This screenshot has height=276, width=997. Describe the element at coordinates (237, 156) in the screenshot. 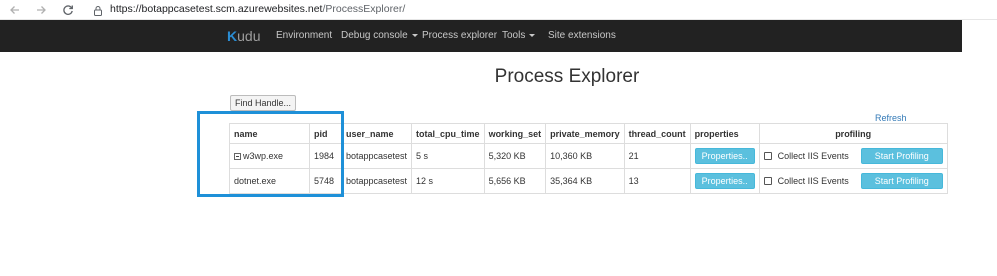

I see `collapse-icon` at that location.